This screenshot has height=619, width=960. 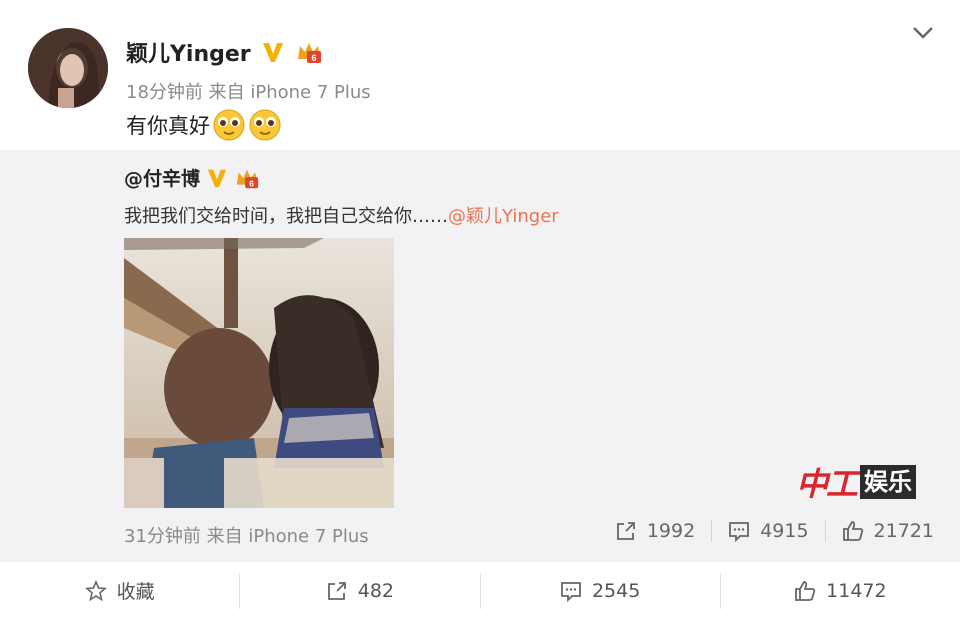 I want to click on repost-share-button: 1992, so click(x=655, y=531).